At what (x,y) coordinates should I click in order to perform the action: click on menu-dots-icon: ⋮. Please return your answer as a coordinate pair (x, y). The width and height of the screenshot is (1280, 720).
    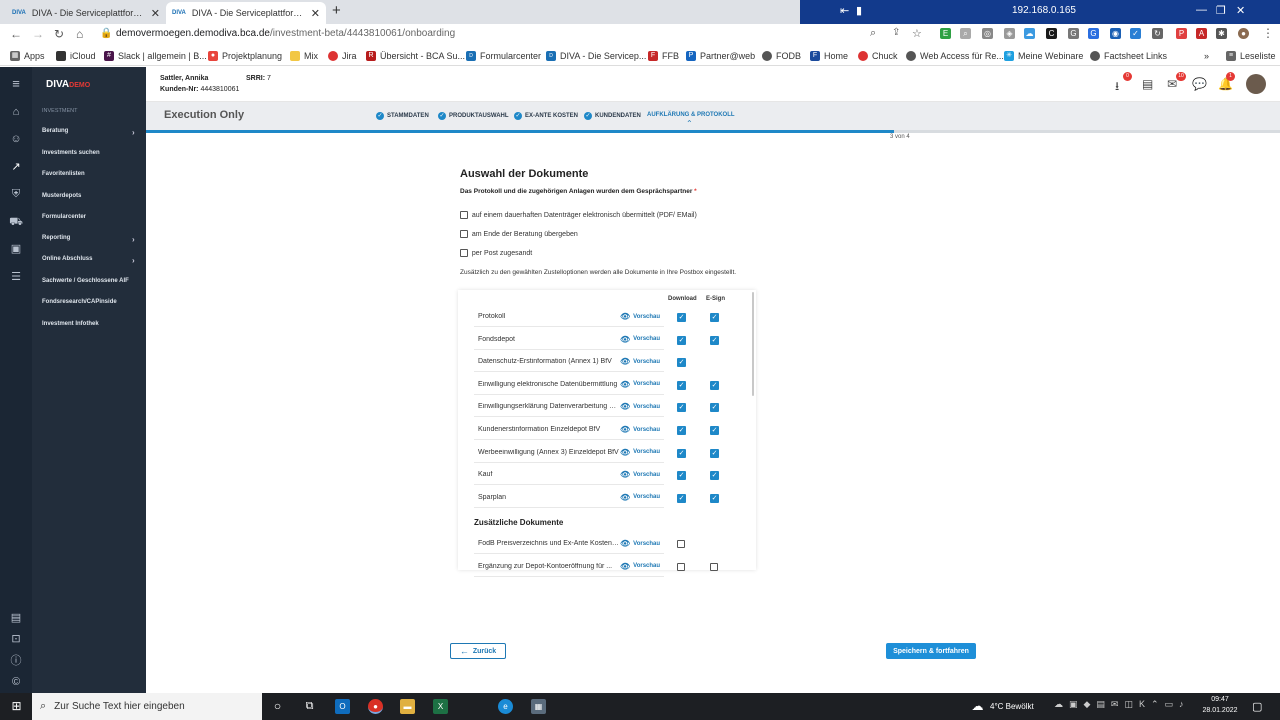
    Looking at the image, I should click on (1268, 33).